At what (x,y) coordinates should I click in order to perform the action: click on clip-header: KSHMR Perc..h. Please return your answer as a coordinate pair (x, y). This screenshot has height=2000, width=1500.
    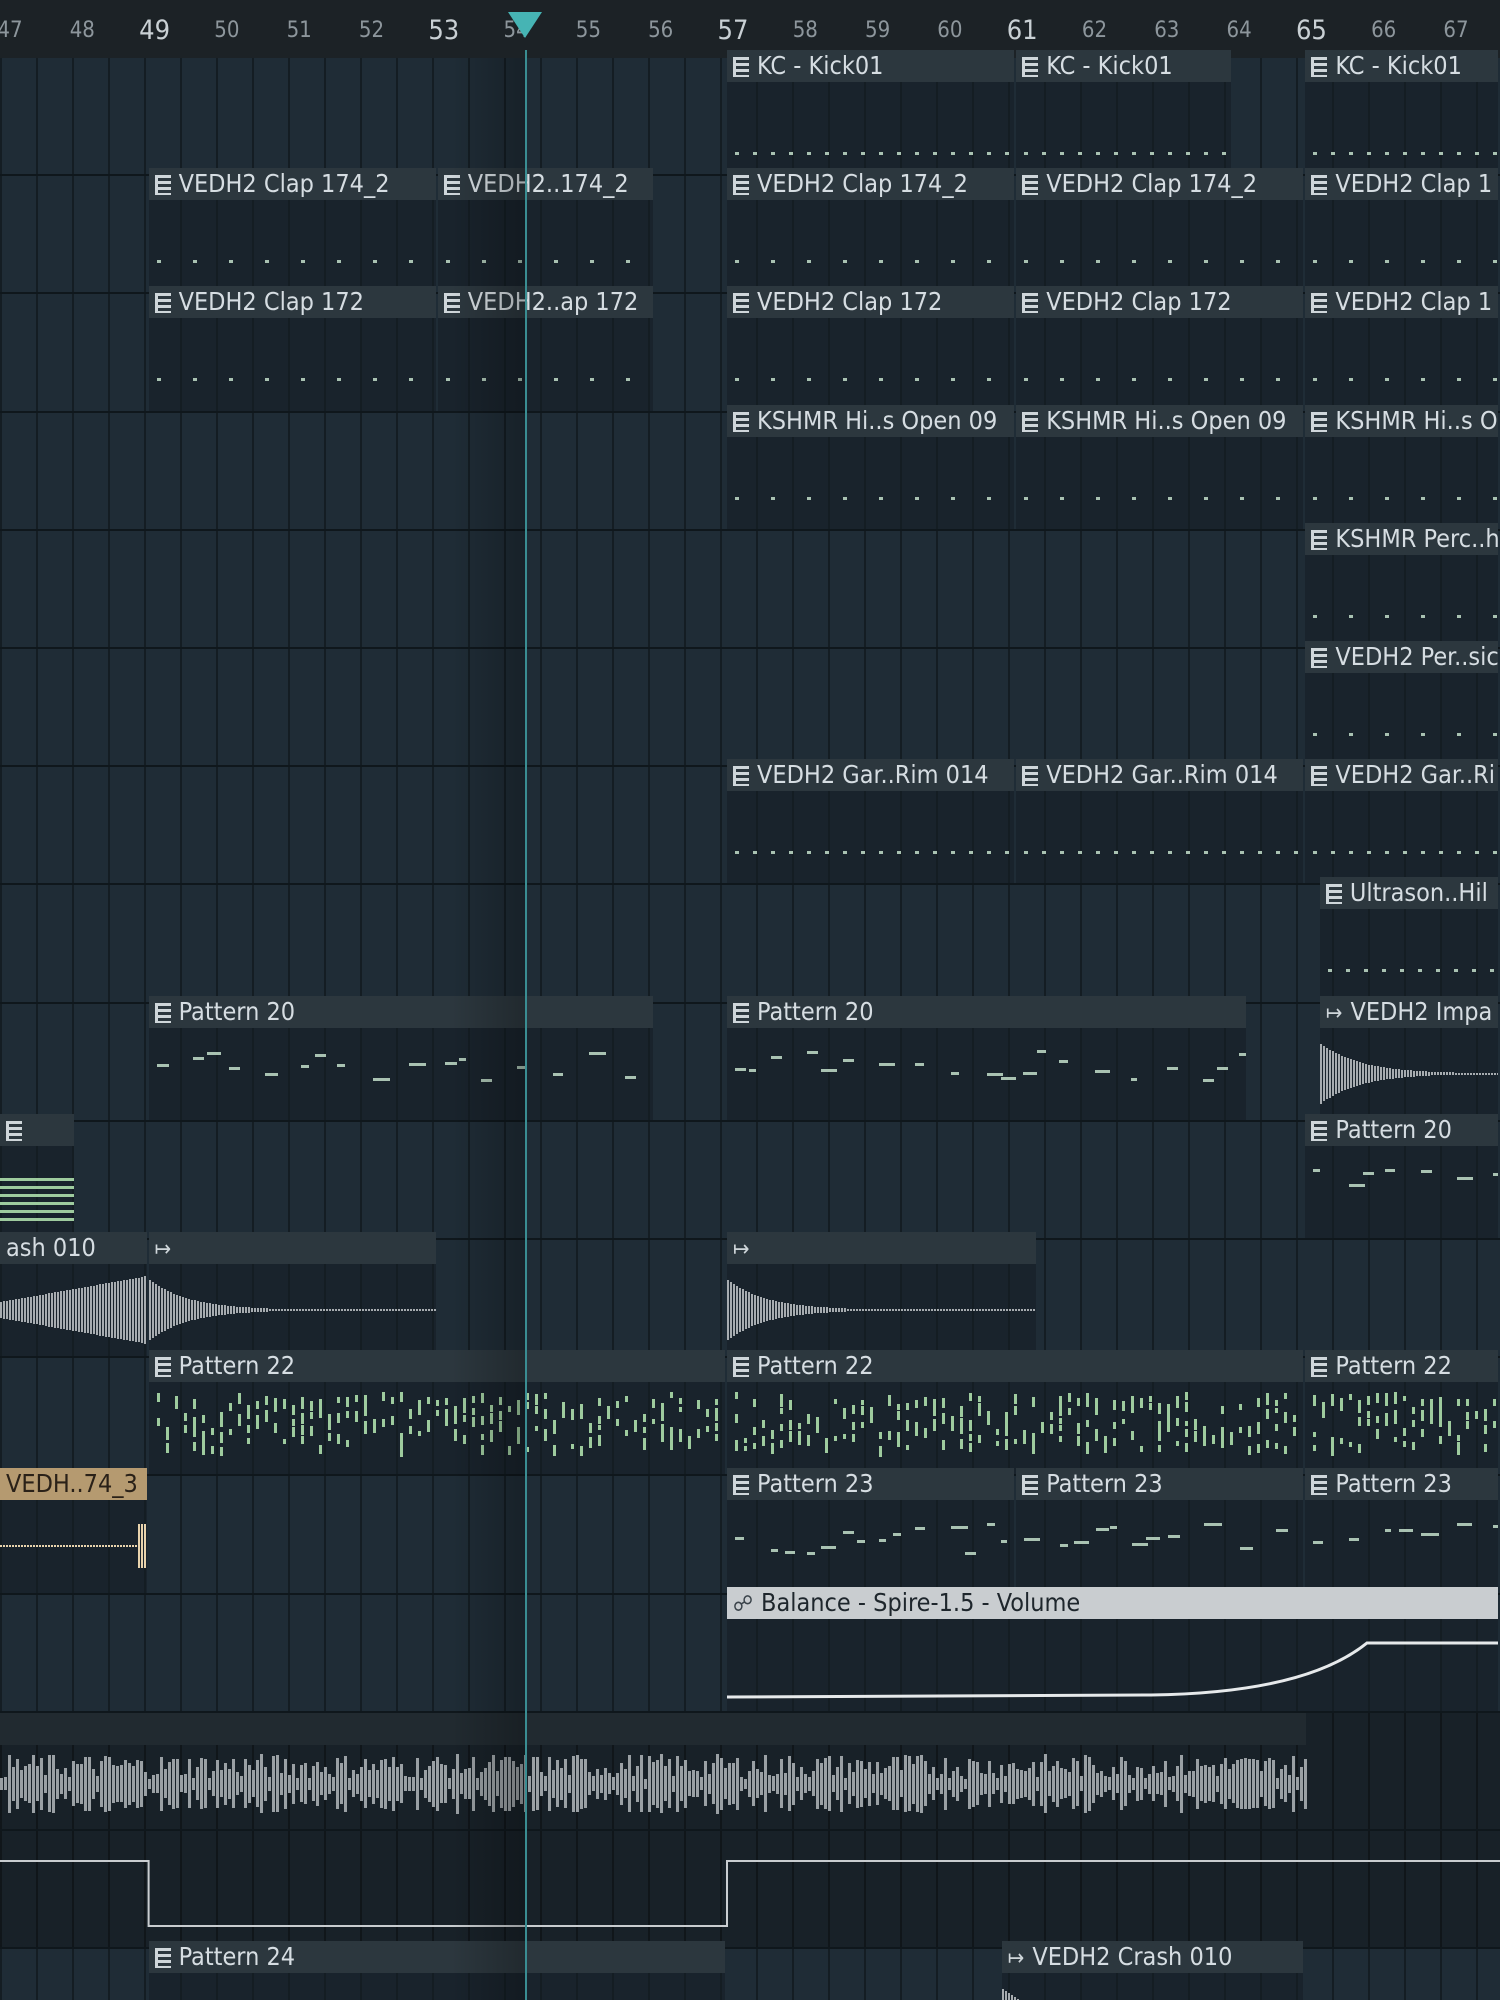
    Looking at the image, I should click on (1401, 538).